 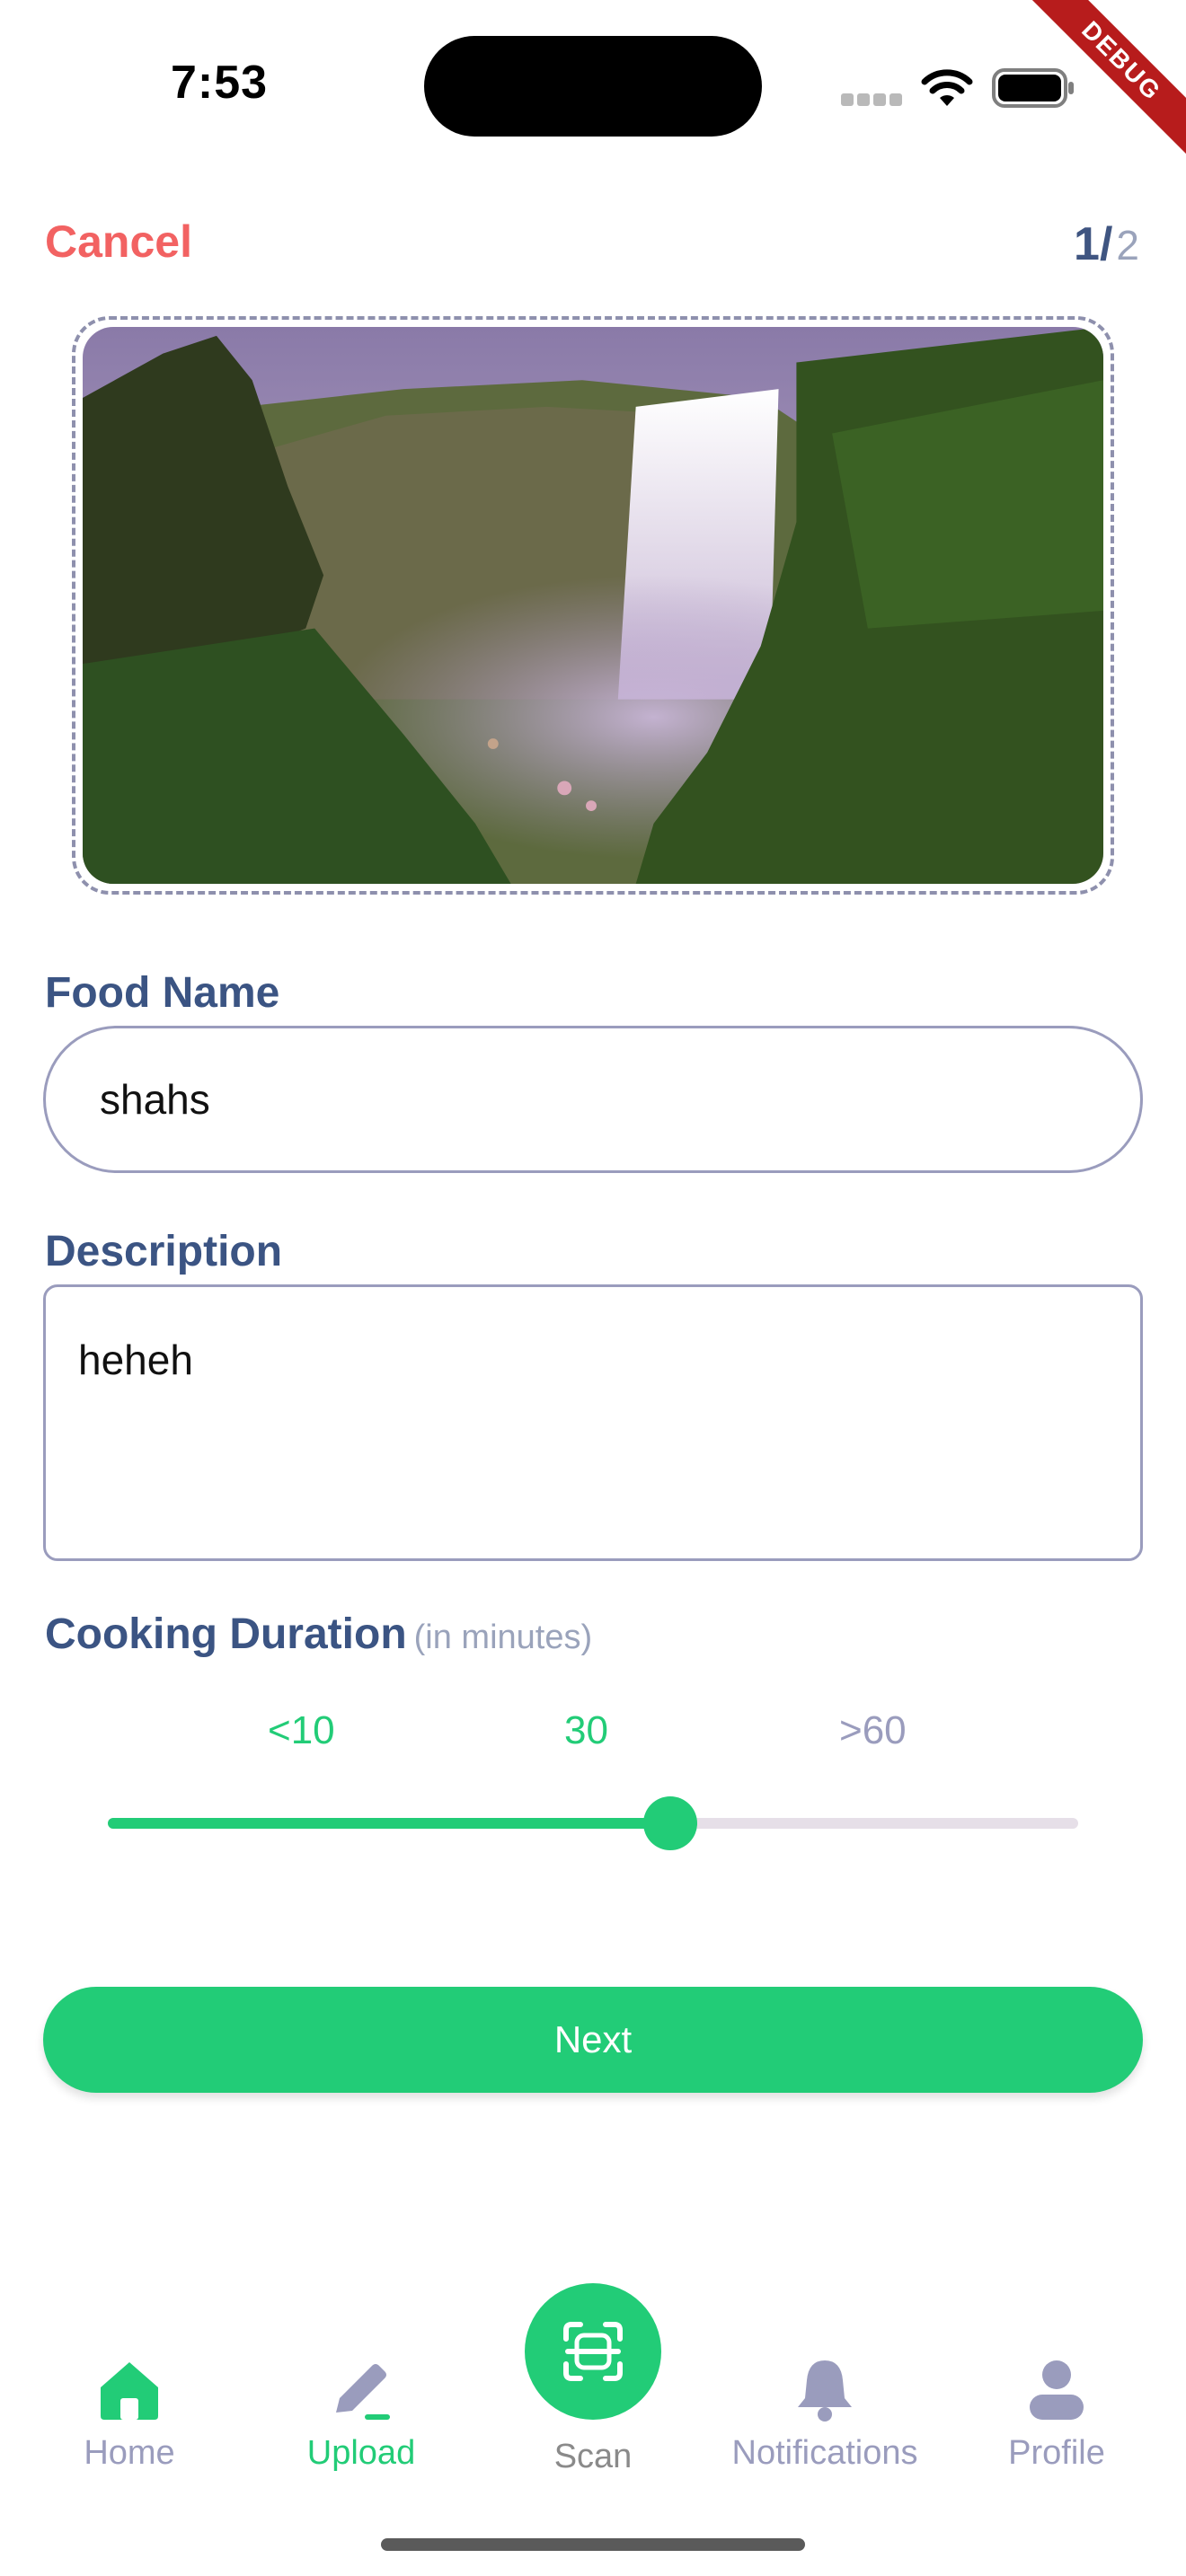 What do you see at coordinates (593, 2544) in the screenshot?
I see `home-indicator` at bounding box center [593, 2544].